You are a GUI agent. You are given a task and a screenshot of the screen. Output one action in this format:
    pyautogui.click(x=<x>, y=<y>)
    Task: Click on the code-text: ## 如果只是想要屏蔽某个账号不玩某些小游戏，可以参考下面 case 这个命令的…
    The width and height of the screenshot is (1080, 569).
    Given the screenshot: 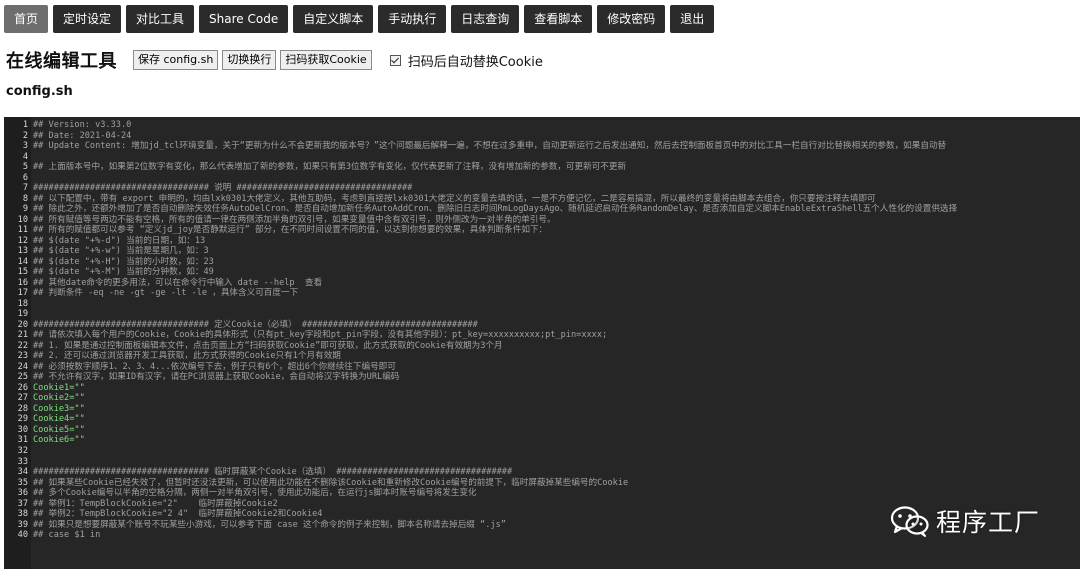 What is the action you would take?
    pyautogui.click(x=268, y=525)
    